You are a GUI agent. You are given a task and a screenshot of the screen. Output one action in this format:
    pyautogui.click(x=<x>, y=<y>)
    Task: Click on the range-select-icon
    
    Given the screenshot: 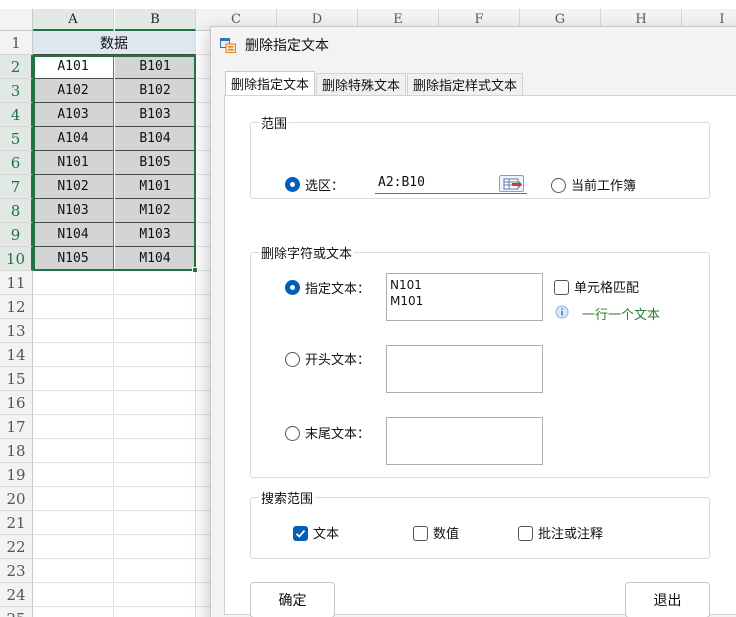 What is the action you would take?
    pyautogui.click(x=511, y=183)
    